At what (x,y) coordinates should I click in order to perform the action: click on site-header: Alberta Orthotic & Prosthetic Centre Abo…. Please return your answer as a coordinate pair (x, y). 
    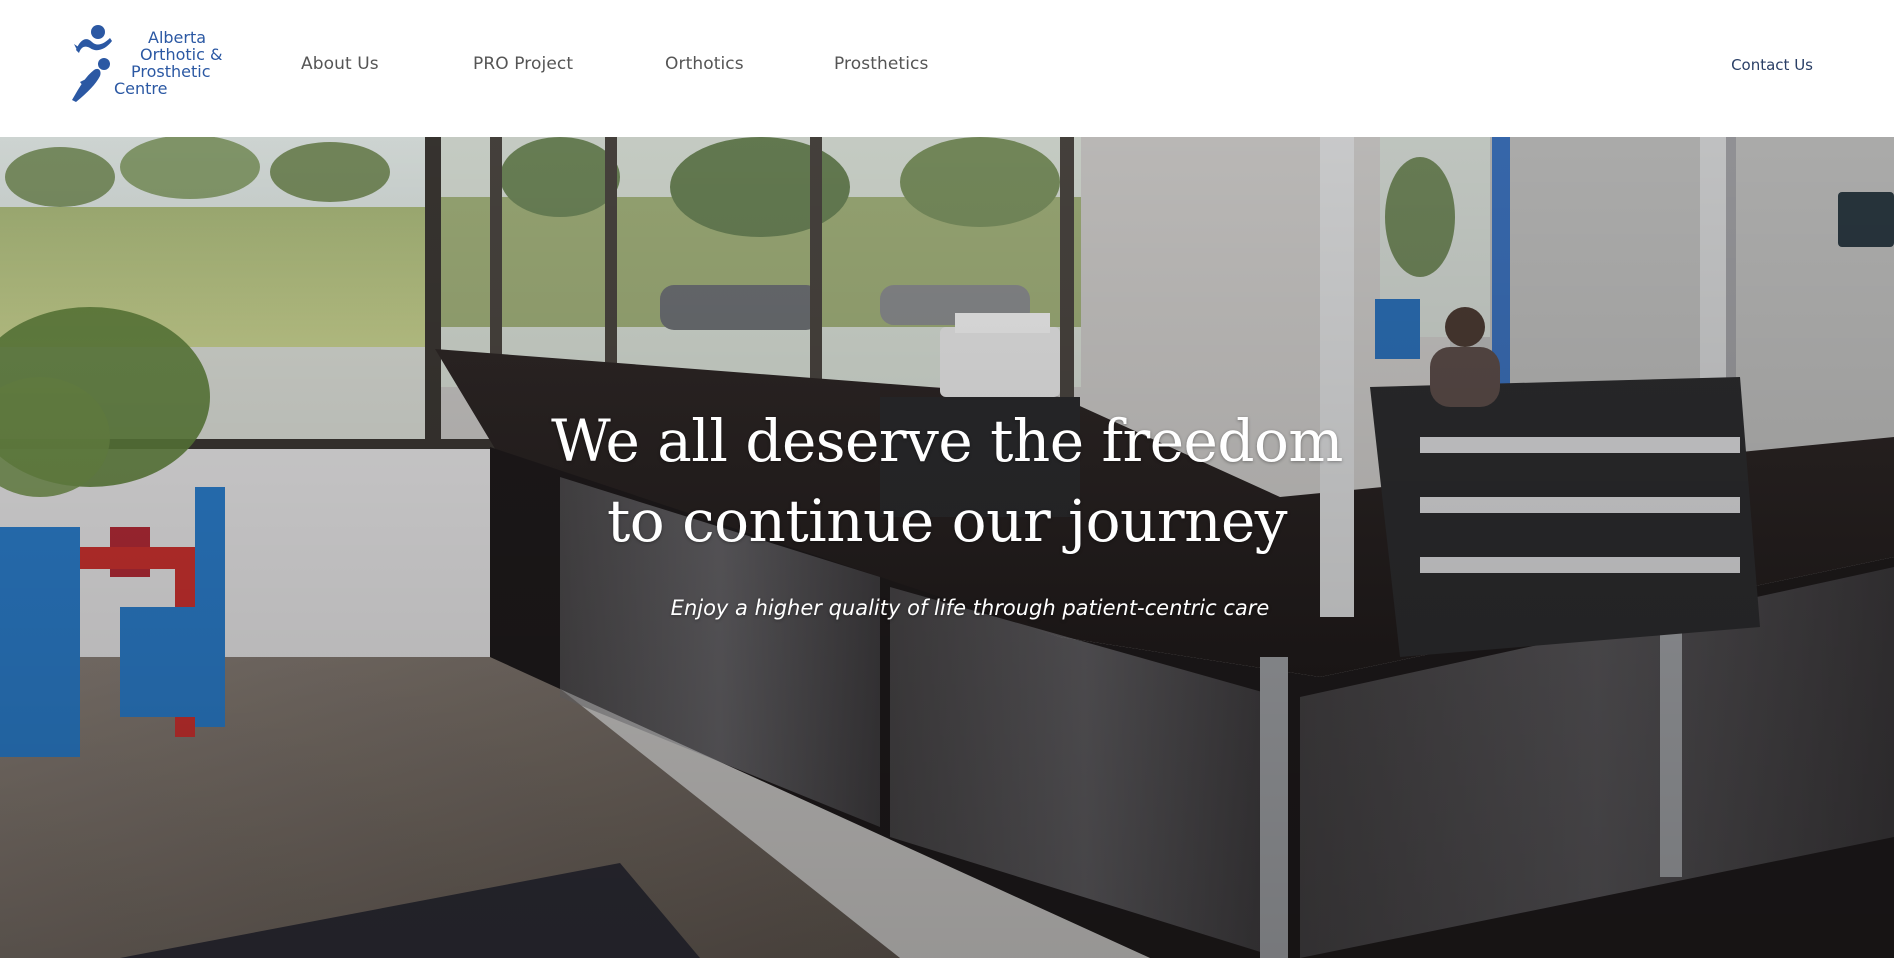
    Looking at the image, I should click on (947, 68).